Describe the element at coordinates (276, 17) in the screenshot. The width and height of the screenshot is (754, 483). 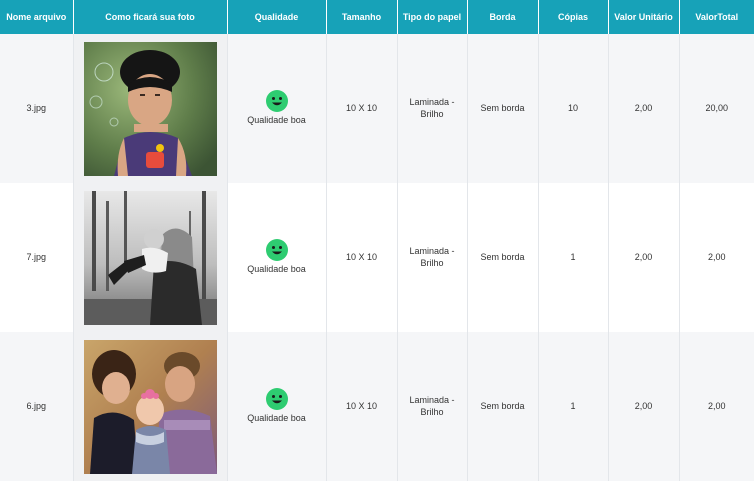
I see `header-qualidade: Qualidade` at that location.